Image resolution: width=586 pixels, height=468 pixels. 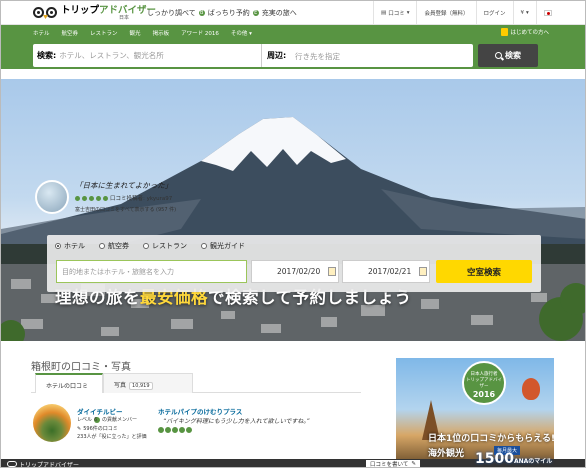 What do you see at coordinates (151, 271) in the screenshot?
I see `destination-input: 目的地またはホテル・旅館名を入力` at bounding box center [151, 271].